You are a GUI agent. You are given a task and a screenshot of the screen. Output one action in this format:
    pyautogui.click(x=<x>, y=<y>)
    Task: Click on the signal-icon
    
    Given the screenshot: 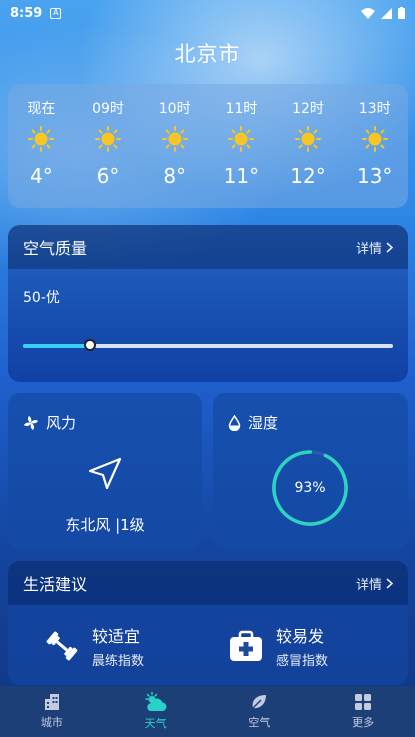 What is the action you would take?
    pyautogui.click(x=386, y=13)
    